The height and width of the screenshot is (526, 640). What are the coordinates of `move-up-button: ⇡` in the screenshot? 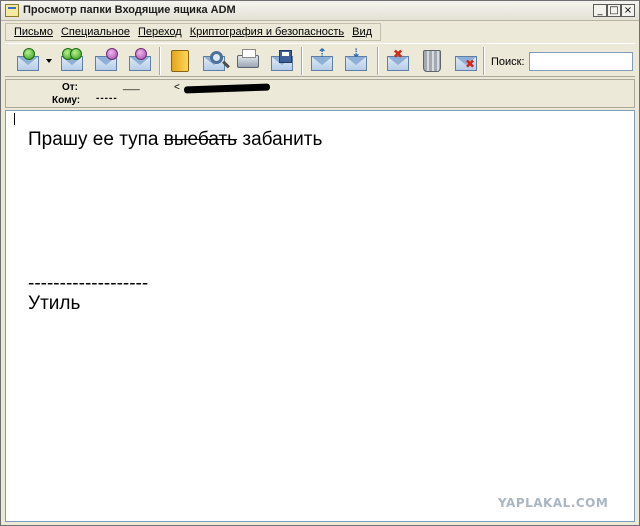 It's located at (322, 60).